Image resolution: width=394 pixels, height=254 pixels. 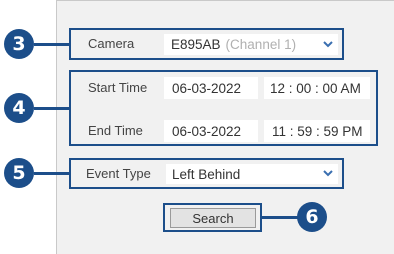 I want to click on end-time-label: End Time, so click(x=115, y=130).